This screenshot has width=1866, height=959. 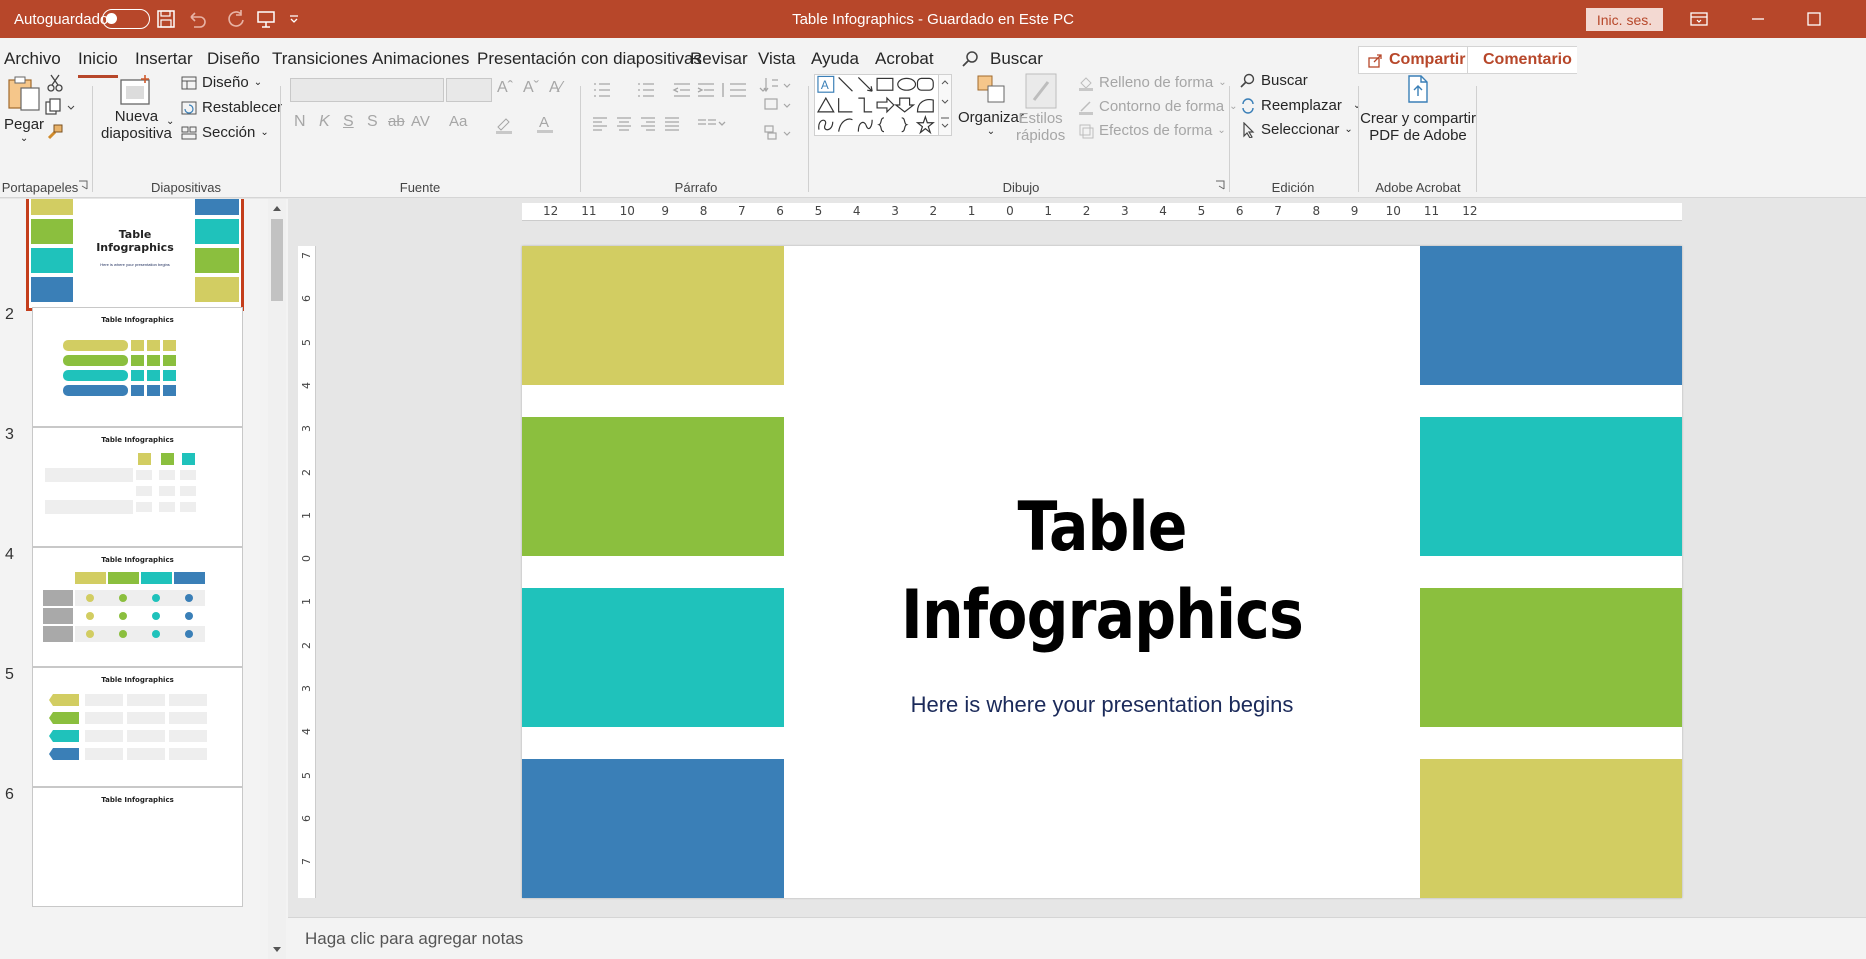 What do you see at coordinates (531, 88) in the screenshot?
I see `shrink-font-icon: Aˇ` at bounding box center [531, 88].